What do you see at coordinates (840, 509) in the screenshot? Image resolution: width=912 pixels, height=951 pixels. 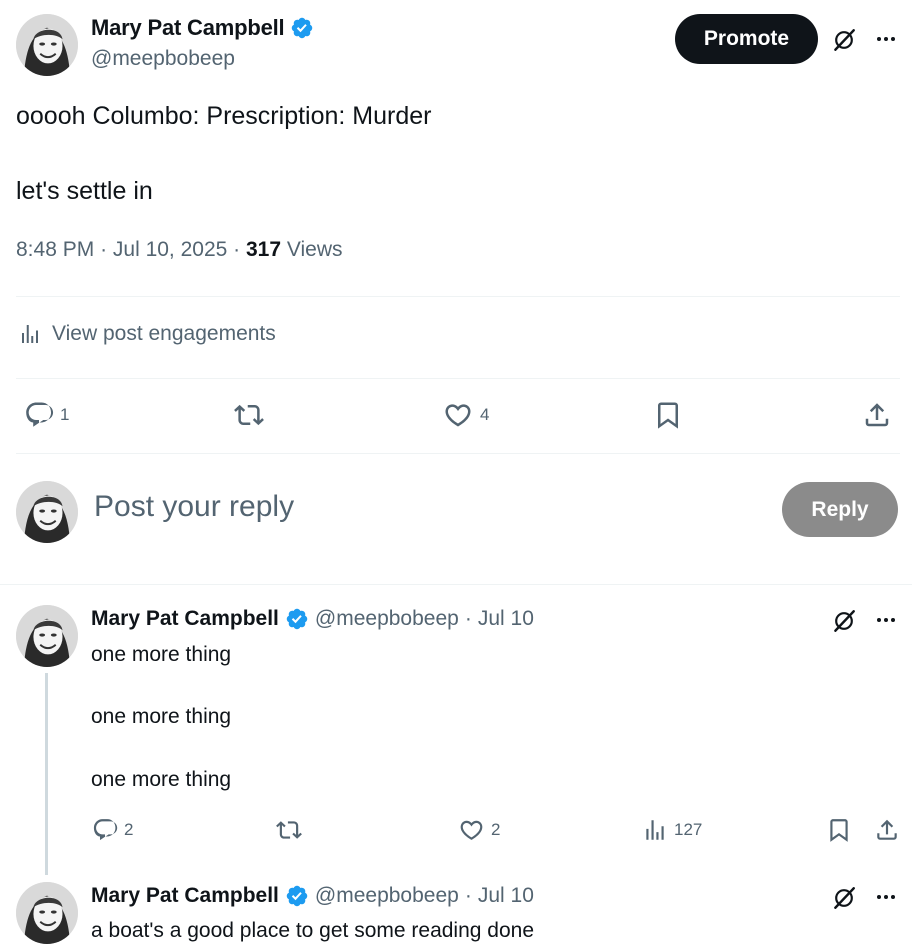 I see `reply-button: Reply` at bounding box center [840, 509].